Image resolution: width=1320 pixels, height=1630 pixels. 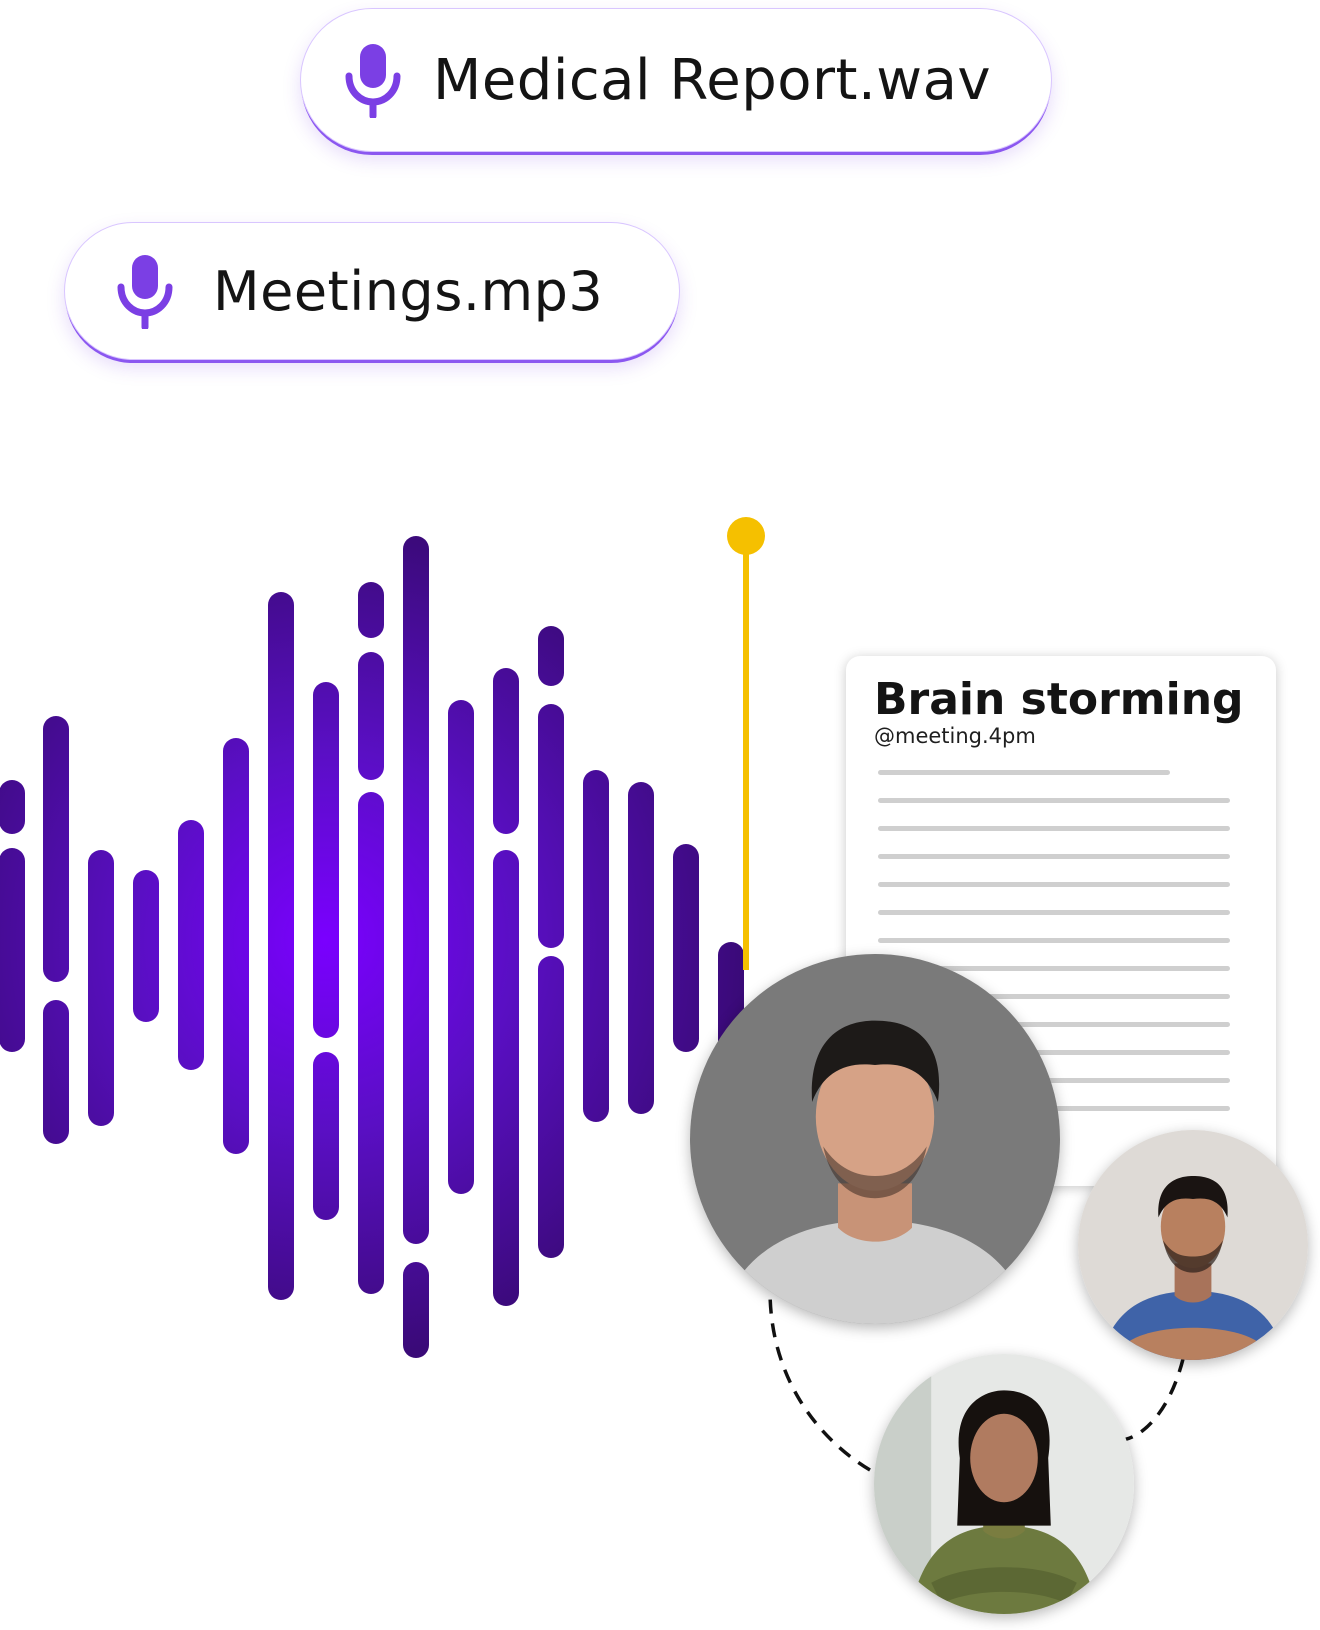 I want to click on note-handle: @meeting.4pm, so click(x=955, y=736).